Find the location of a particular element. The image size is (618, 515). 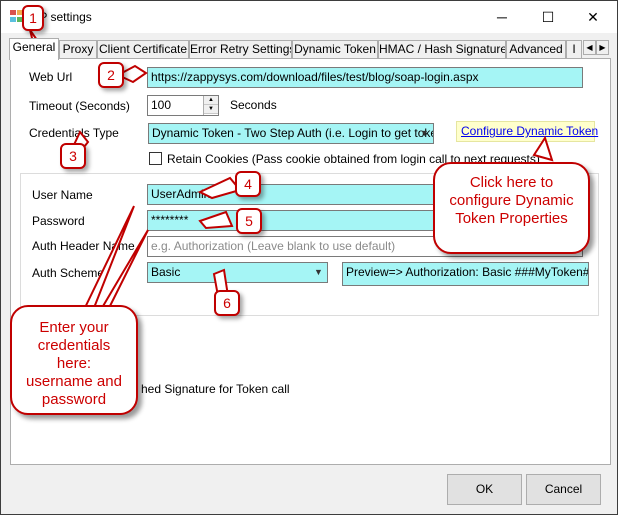

minimize-button: ─ is located at coordinates (502, 17).